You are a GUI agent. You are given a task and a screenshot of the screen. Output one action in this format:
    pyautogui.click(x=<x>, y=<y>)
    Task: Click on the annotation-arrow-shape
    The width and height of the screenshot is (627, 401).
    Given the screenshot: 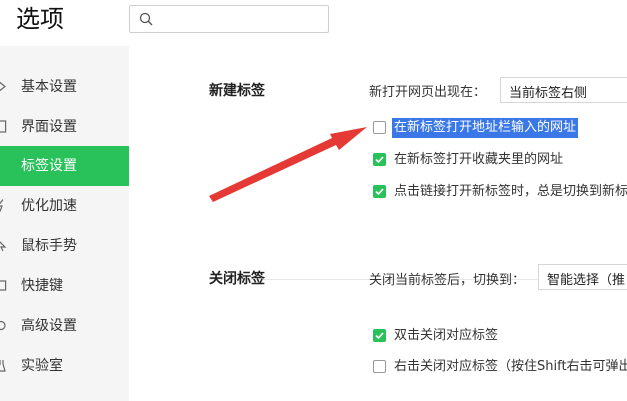 What is the action you would take?
    pyautogui.click(x=288, y=164)
    